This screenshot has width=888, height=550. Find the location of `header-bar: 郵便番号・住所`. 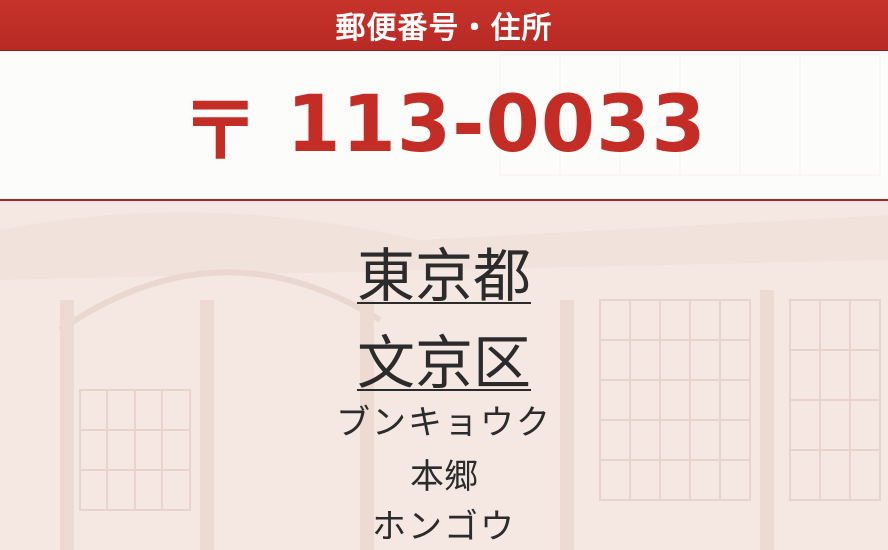

header-bar: 郵便番号・住所 is located at coordinates (444, 25).